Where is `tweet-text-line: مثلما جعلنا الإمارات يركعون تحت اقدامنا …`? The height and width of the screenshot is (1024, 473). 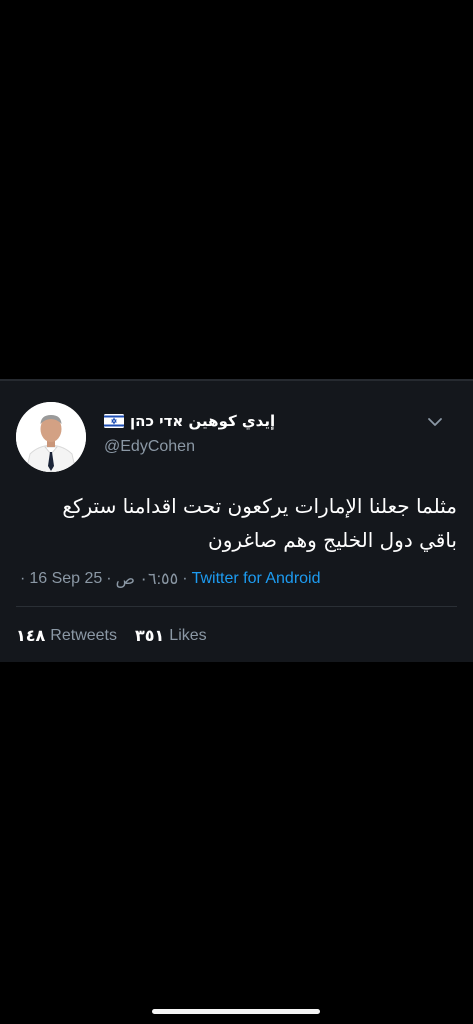
tweet-text-line: مثلما جعلنا الإمارات يركعون تحت اقدامنا … is located at coordinates (259, 506).